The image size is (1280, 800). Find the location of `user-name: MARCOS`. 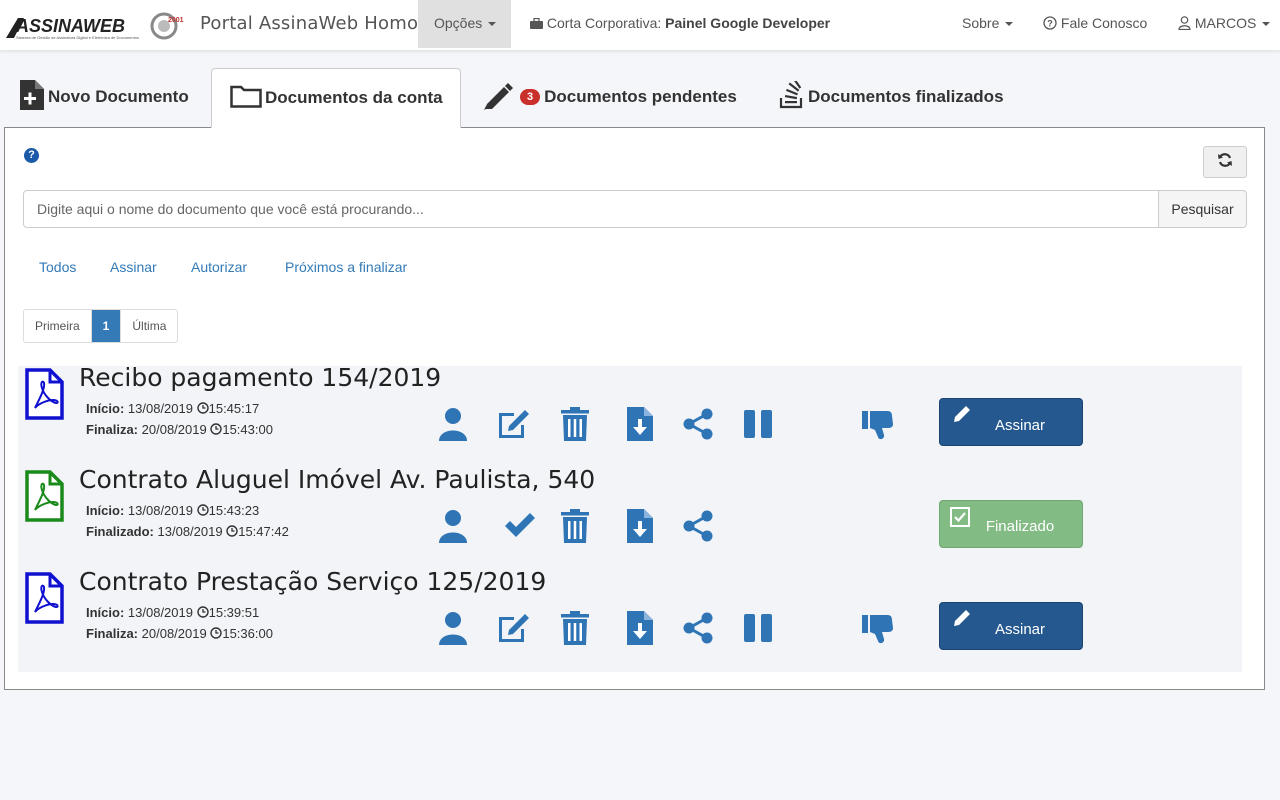

user-name: MARCOS is located at coordinates (1225, 23).